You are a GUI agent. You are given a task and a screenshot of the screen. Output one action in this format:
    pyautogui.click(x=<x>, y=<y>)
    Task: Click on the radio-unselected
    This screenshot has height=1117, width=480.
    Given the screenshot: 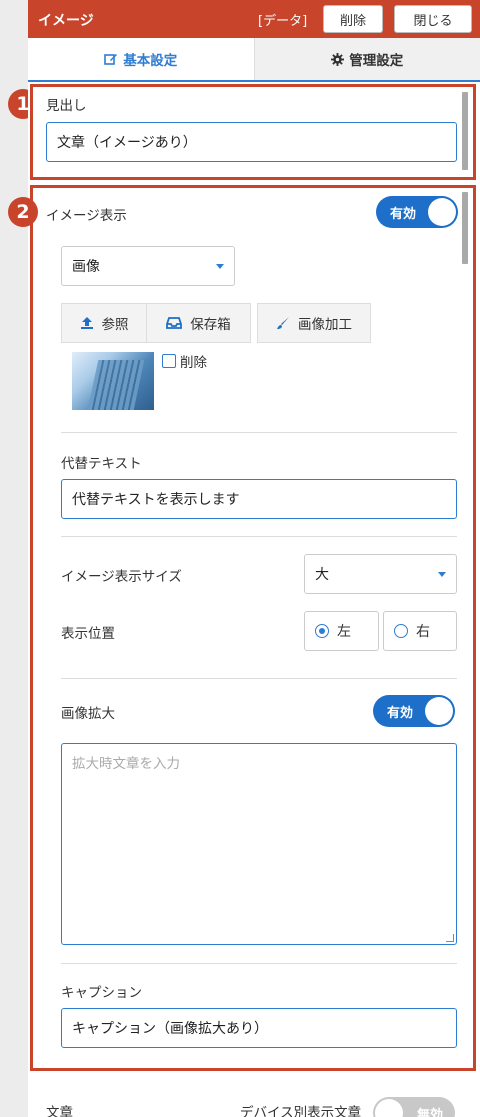 What is the action you would take?
    pyautogui.click(x=401, y=631)
    